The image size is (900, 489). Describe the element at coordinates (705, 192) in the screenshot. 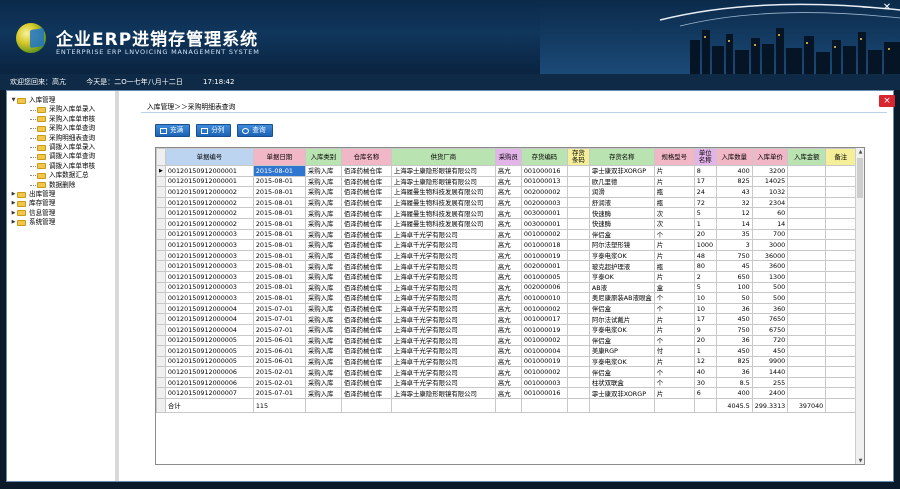

I see `table-cell: 24` at that location.